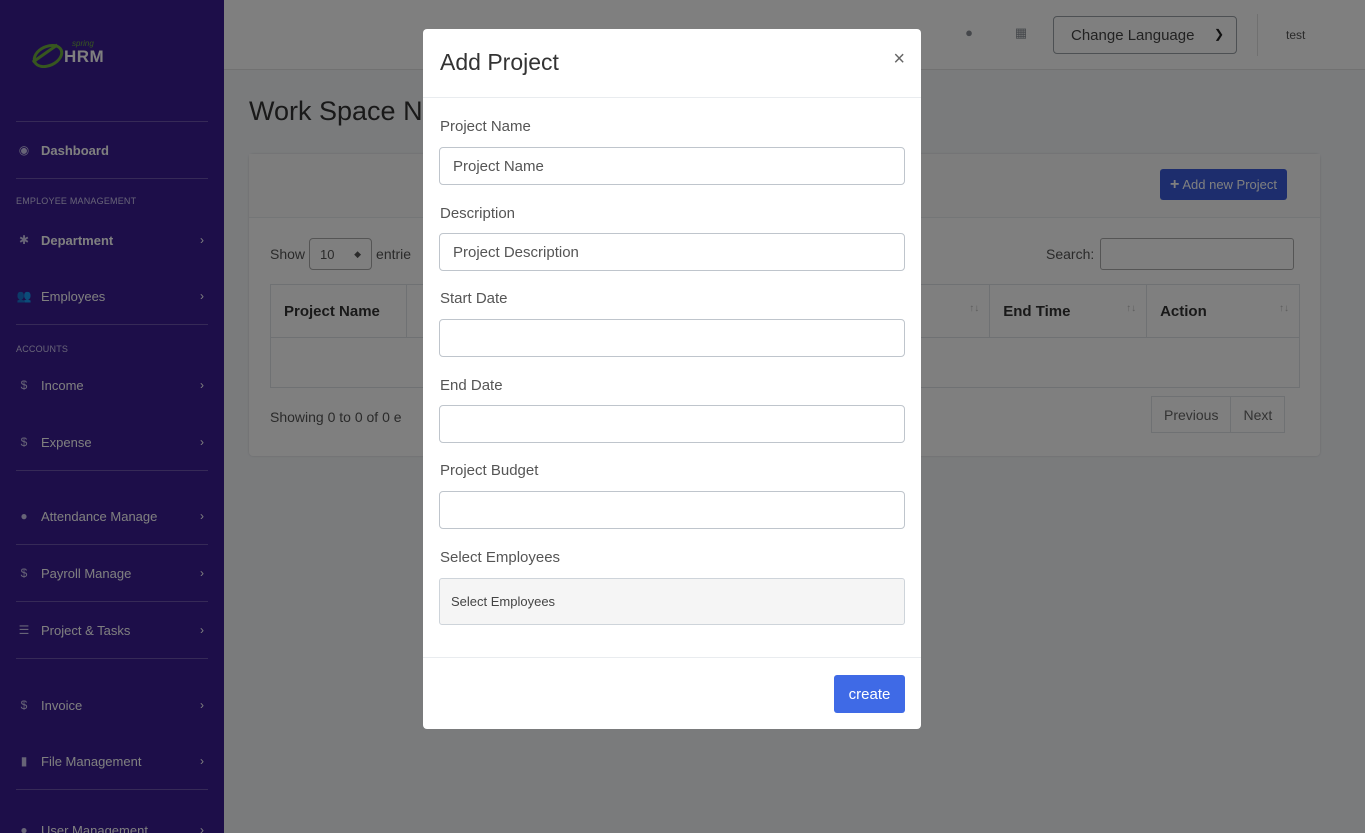  What do you see at coordinates (499, 62) in the screenshot?
I see `modal-title: Add Project` at bounding box center [499, 62].